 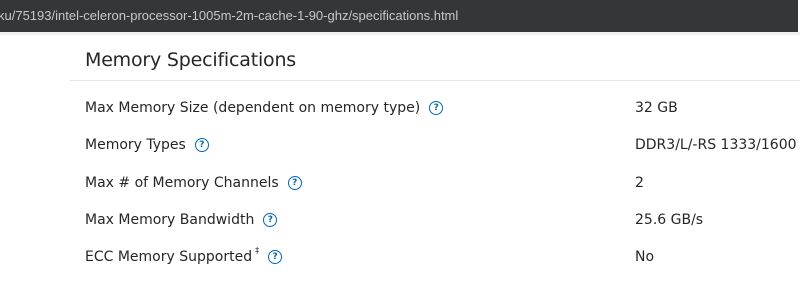 I want to click on spec-value: 2, so click(x=639, y=183).